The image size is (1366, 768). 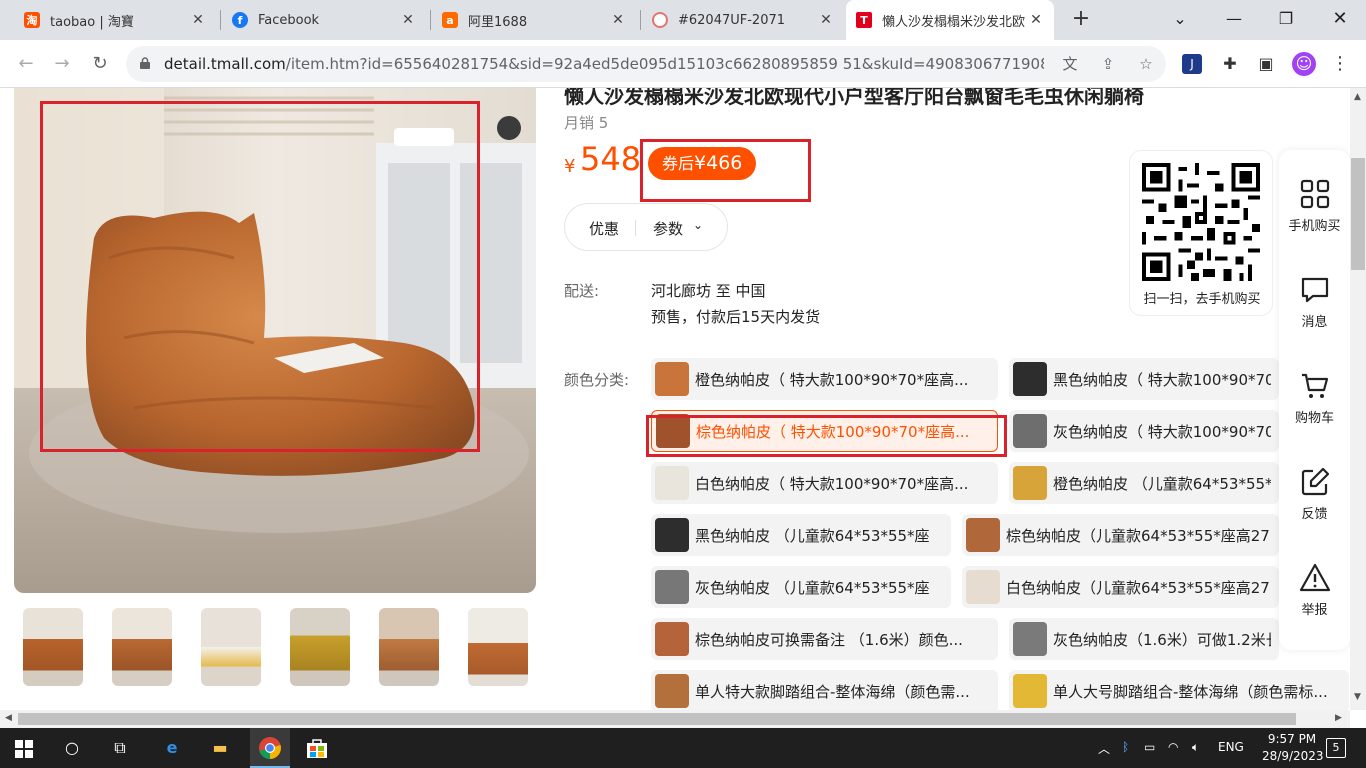 I want to click on tab-1688: a 阿里1688 ✕, so click(x=534, y=20).